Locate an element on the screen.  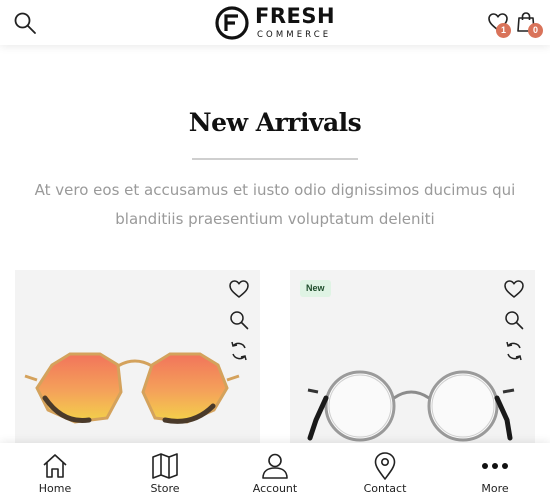
nav-label-more: More is located at coordinates (495, 488).